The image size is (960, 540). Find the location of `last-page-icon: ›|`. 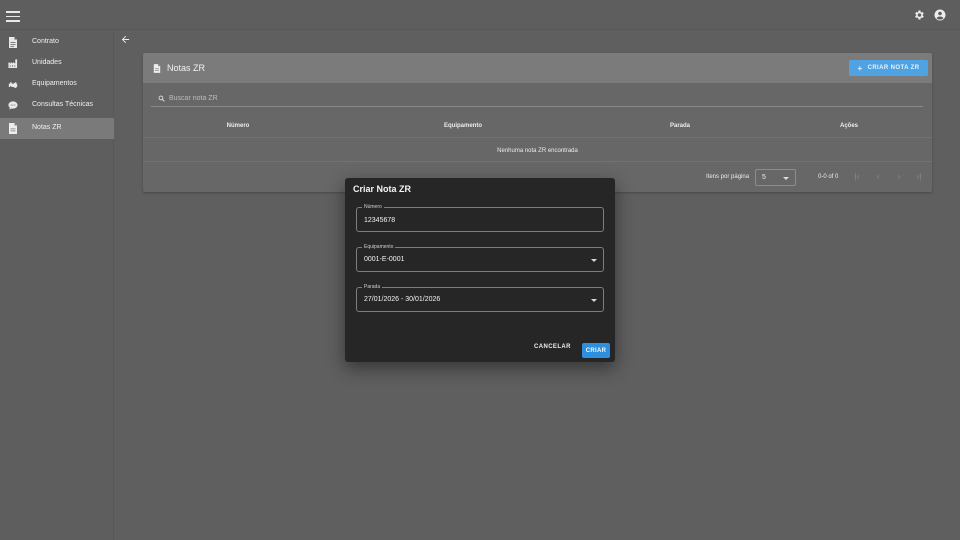

last-page-icon: ›| is located at coordinates (919, 177).